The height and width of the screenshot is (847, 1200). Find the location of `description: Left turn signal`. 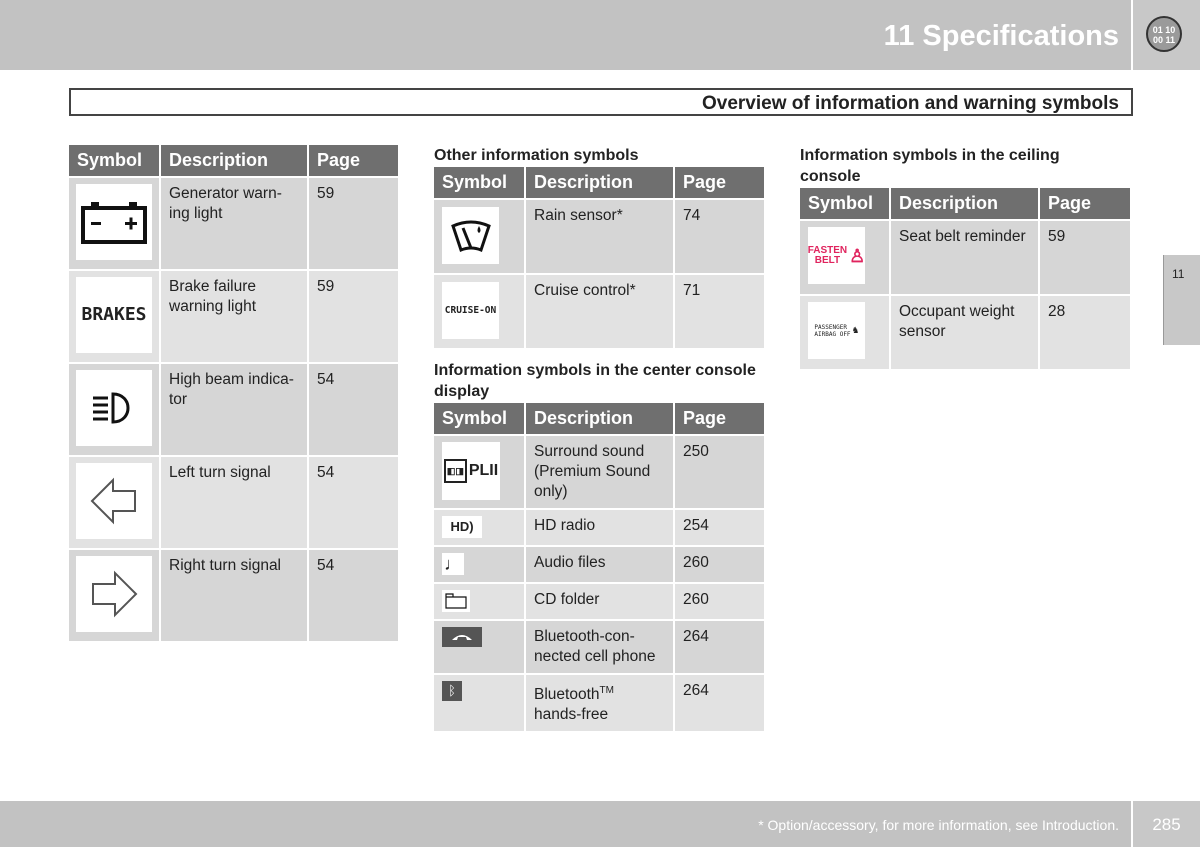

description: Left turn signal is located at coordinates (234, 502).